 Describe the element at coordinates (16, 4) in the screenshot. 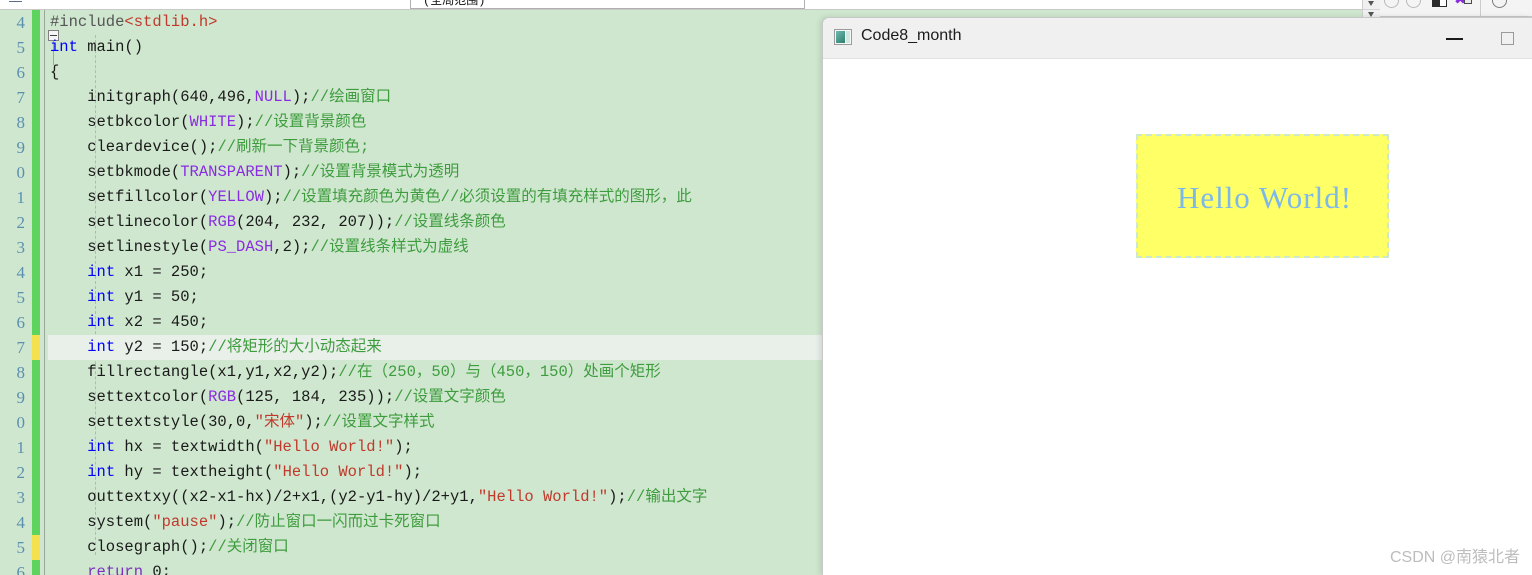

I see `toolbar-remnant: —` at that location.